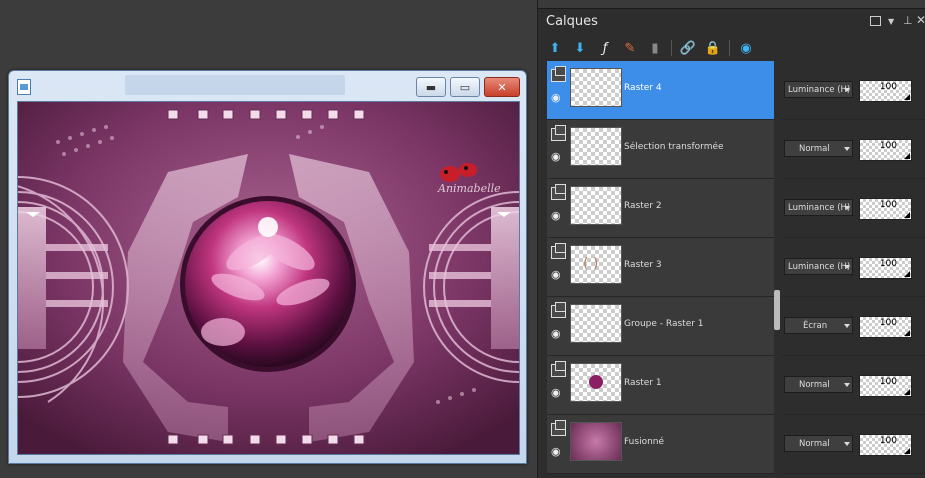 Image resolution: width=925 pixels, height=478 pixels. What do you see at coordinates (572, 21) in the screenshot?
I see `panel-title: Calques` at bounding box center [572, 21].